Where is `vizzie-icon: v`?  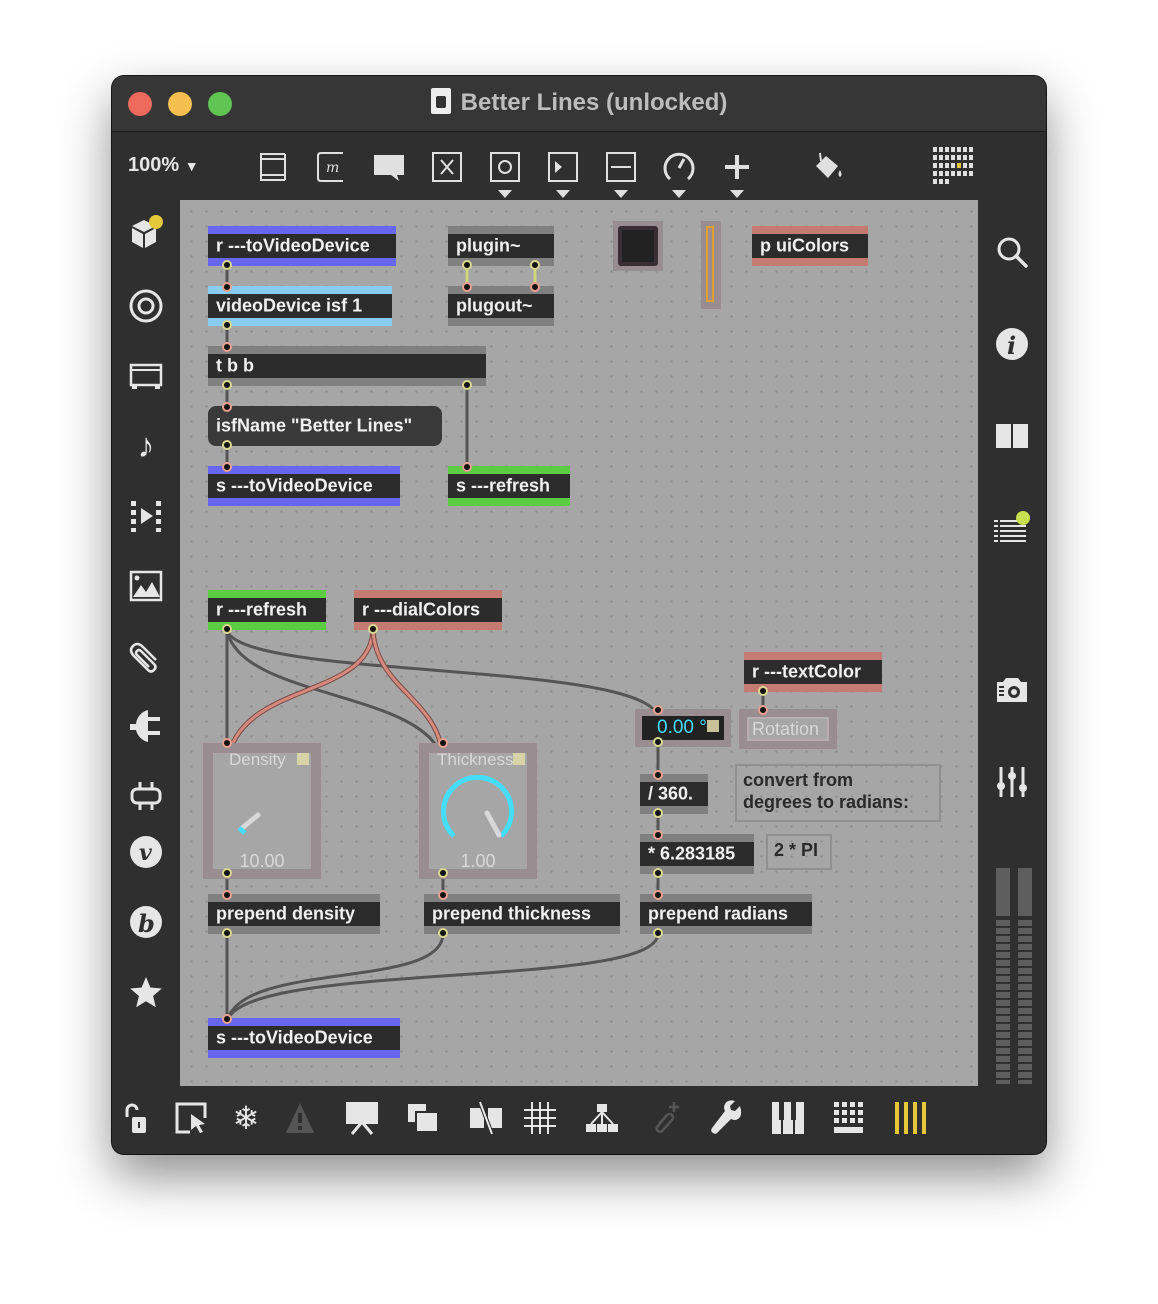 vizzie-icon: v is located at coordinates (146, 852).